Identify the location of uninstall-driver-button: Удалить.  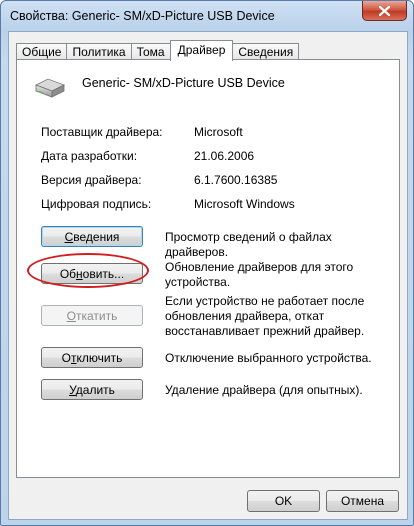
(92, 389).